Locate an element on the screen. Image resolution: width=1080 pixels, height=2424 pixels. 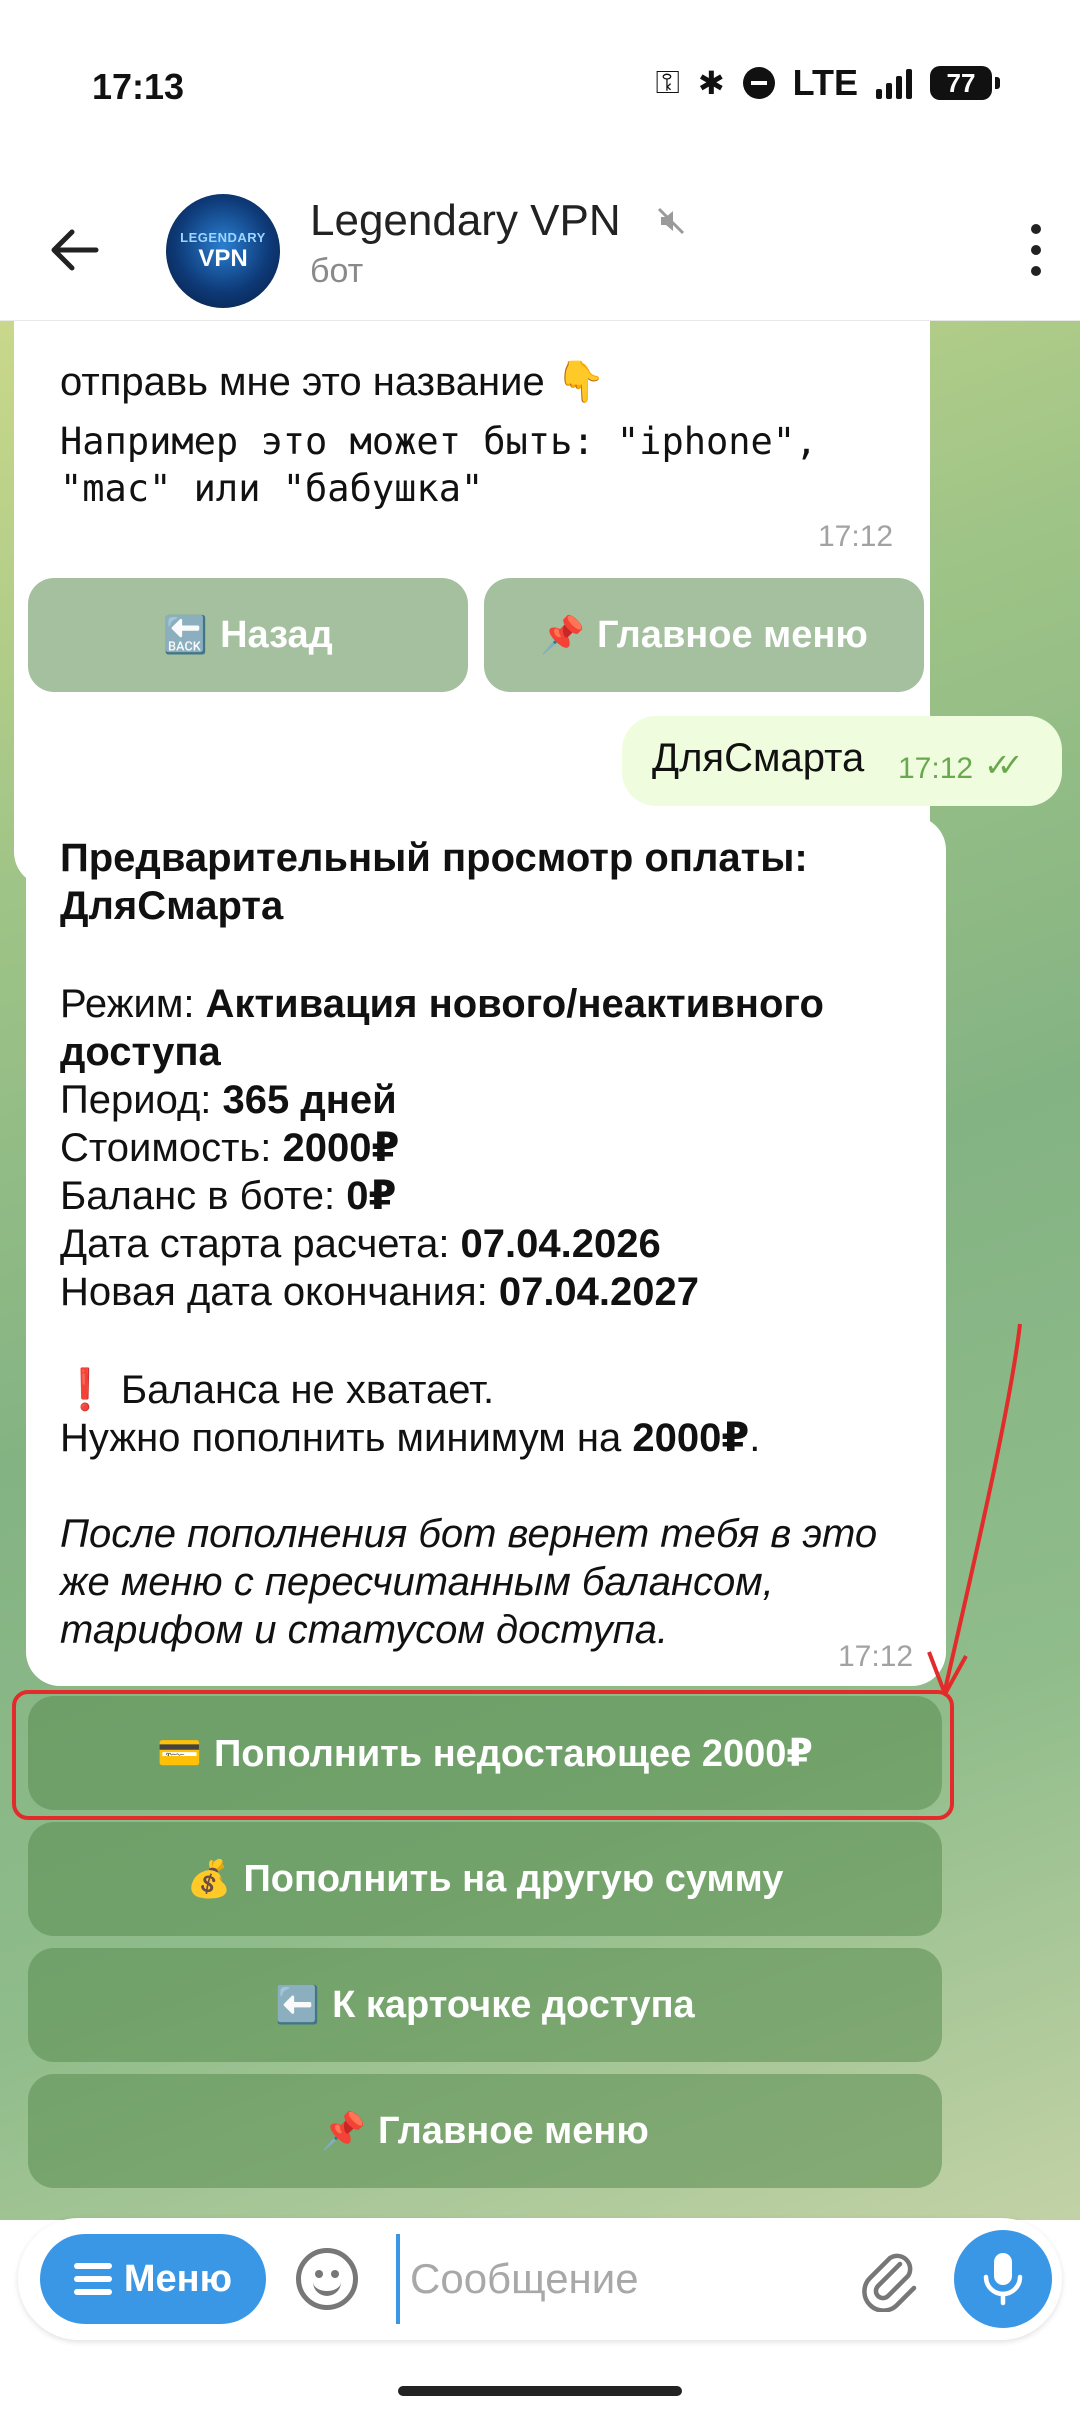
gesture-bar is located at coordinates (540, 2391).